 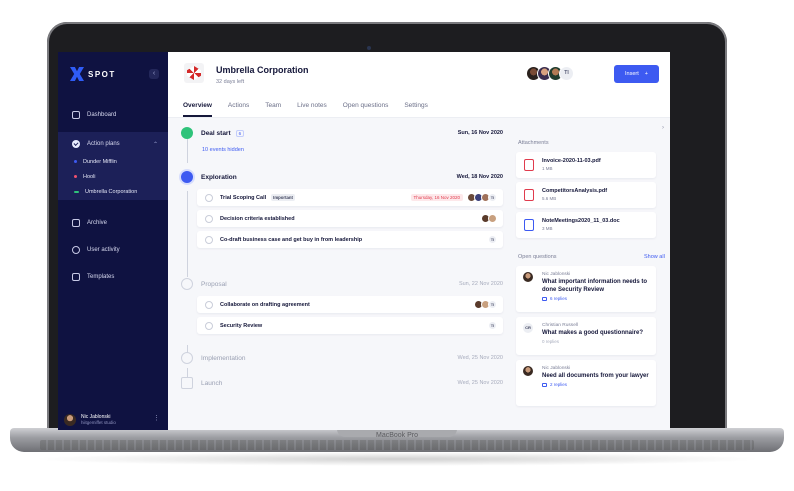 I want to click on nav-archive: Archive, so click(x=113, y=223).